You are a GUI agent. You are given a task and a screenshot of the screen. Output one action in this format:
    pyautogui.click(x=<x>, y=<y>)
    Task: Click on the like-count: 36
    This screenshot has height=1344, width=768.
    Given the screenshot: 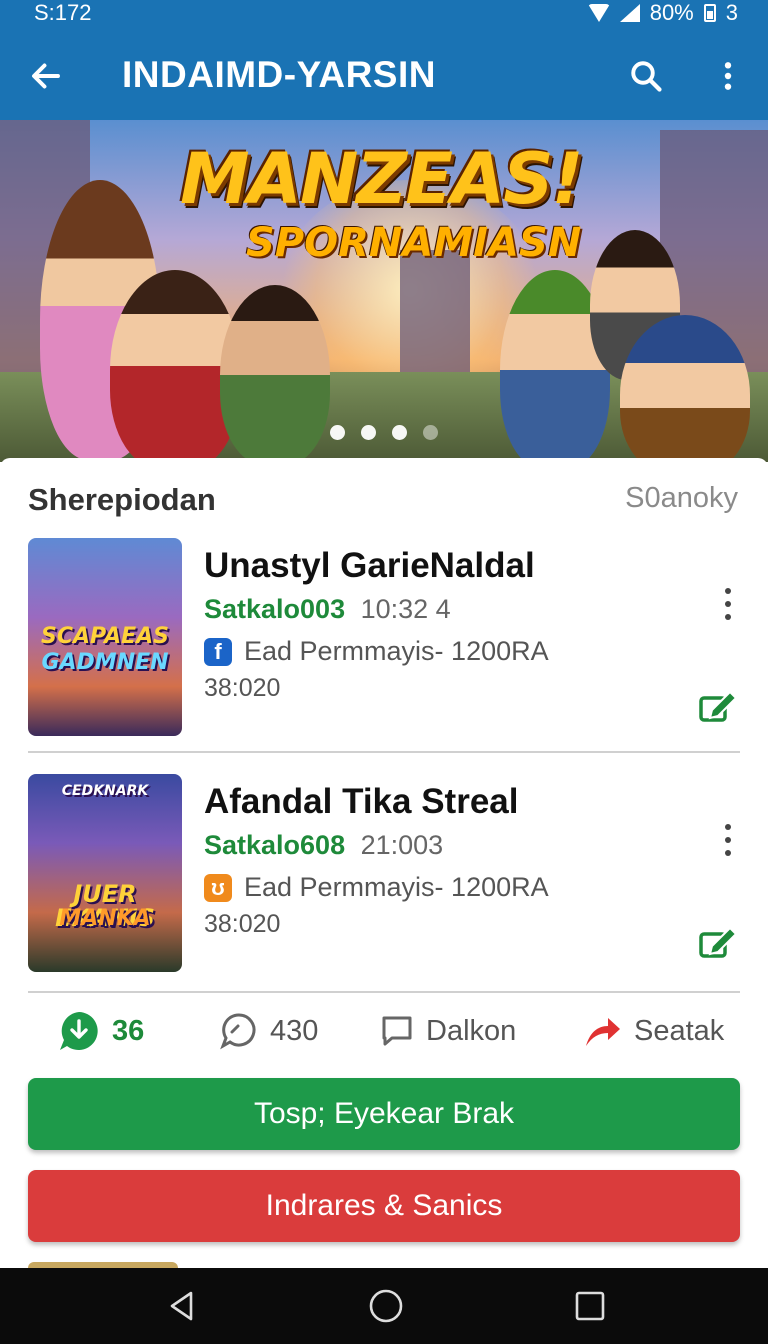 What is the action you would take?
    pyautogui.click(x=128, y=1030)
    